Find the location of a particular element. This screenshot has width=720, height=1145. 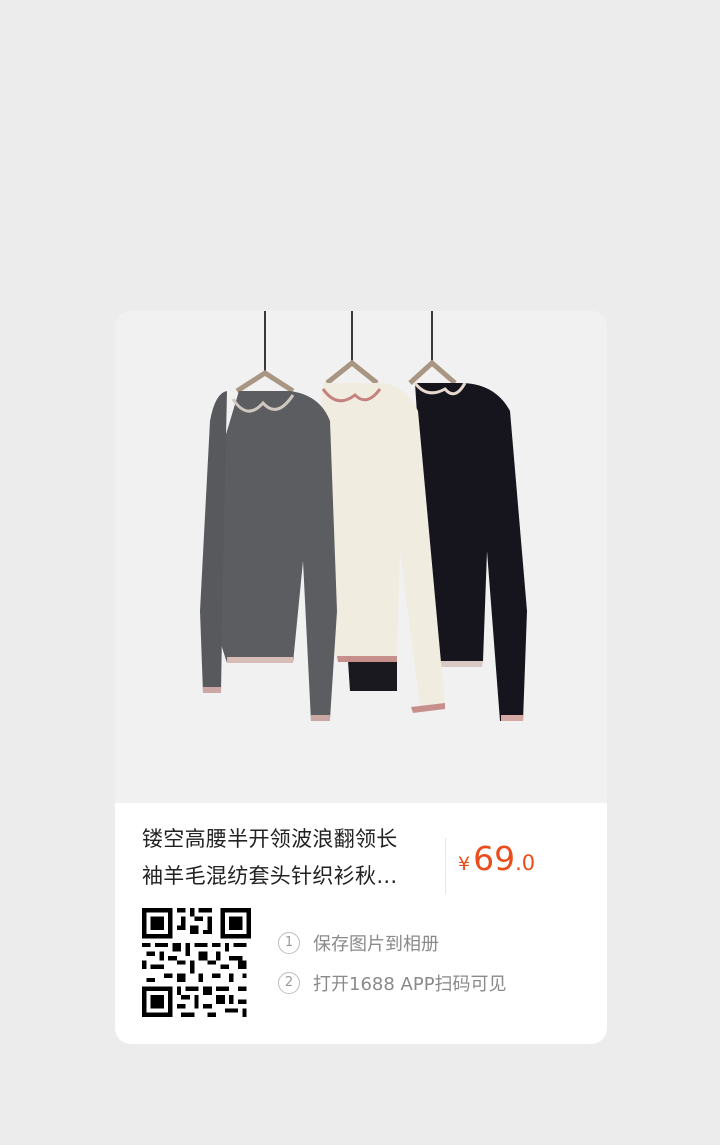

step-1-text: 保存图片到相册 is located at coordinates (376, 944).